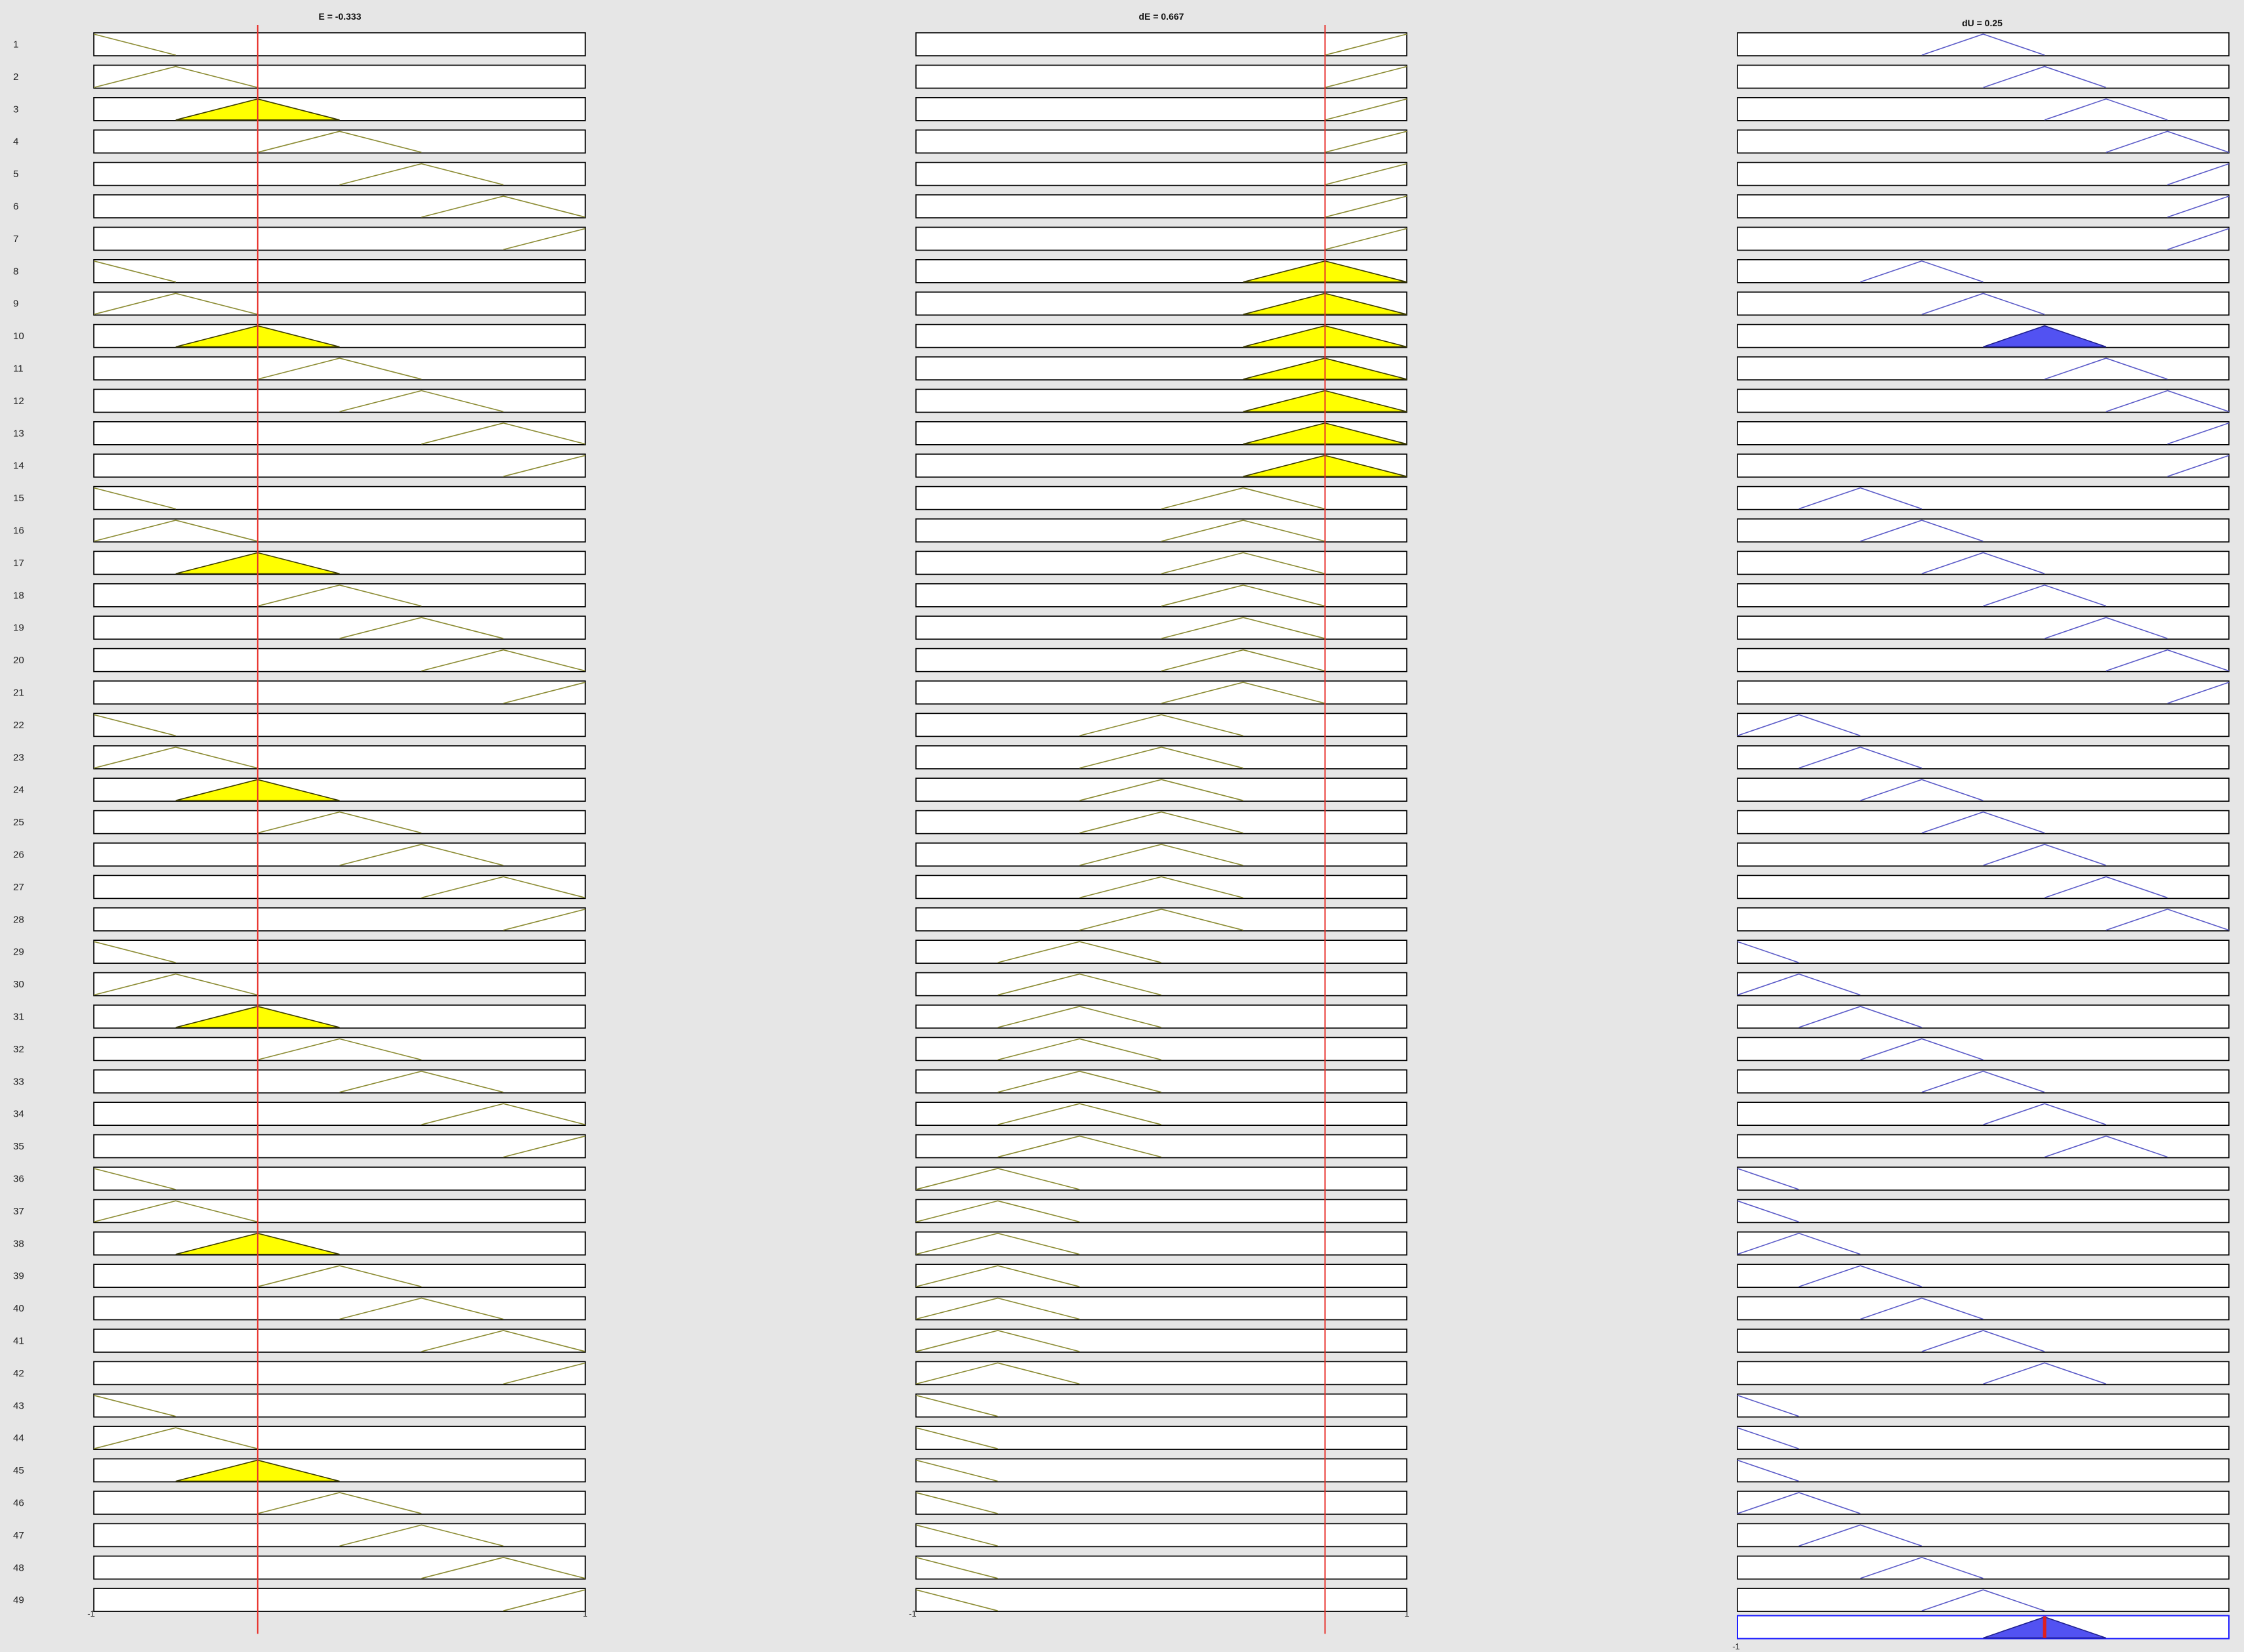 The image size is (2244, 1652). What do you see at coordinates (1121, 1146) in the screenshot?
I see `rule-row: 35` at bounding box center [1121, 1146].